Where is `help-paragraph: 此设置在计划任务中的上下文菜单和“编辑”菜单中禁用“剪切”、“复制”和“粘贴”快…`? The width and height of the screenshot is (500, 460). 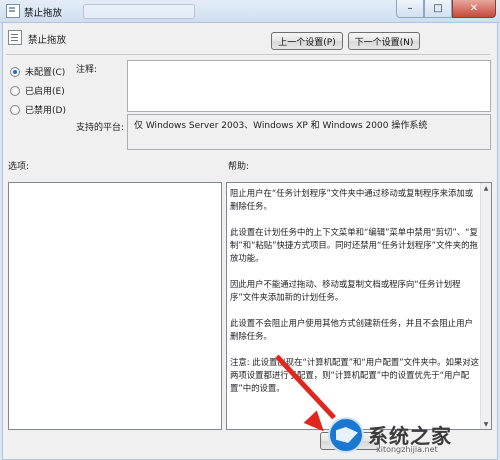 help-paragraph: 此设置在计划任务中的上下文菜单和“编辑”菜单中禁用“剪切”、“复制”和“粘贴”快… is located at coordinates (354, 245).